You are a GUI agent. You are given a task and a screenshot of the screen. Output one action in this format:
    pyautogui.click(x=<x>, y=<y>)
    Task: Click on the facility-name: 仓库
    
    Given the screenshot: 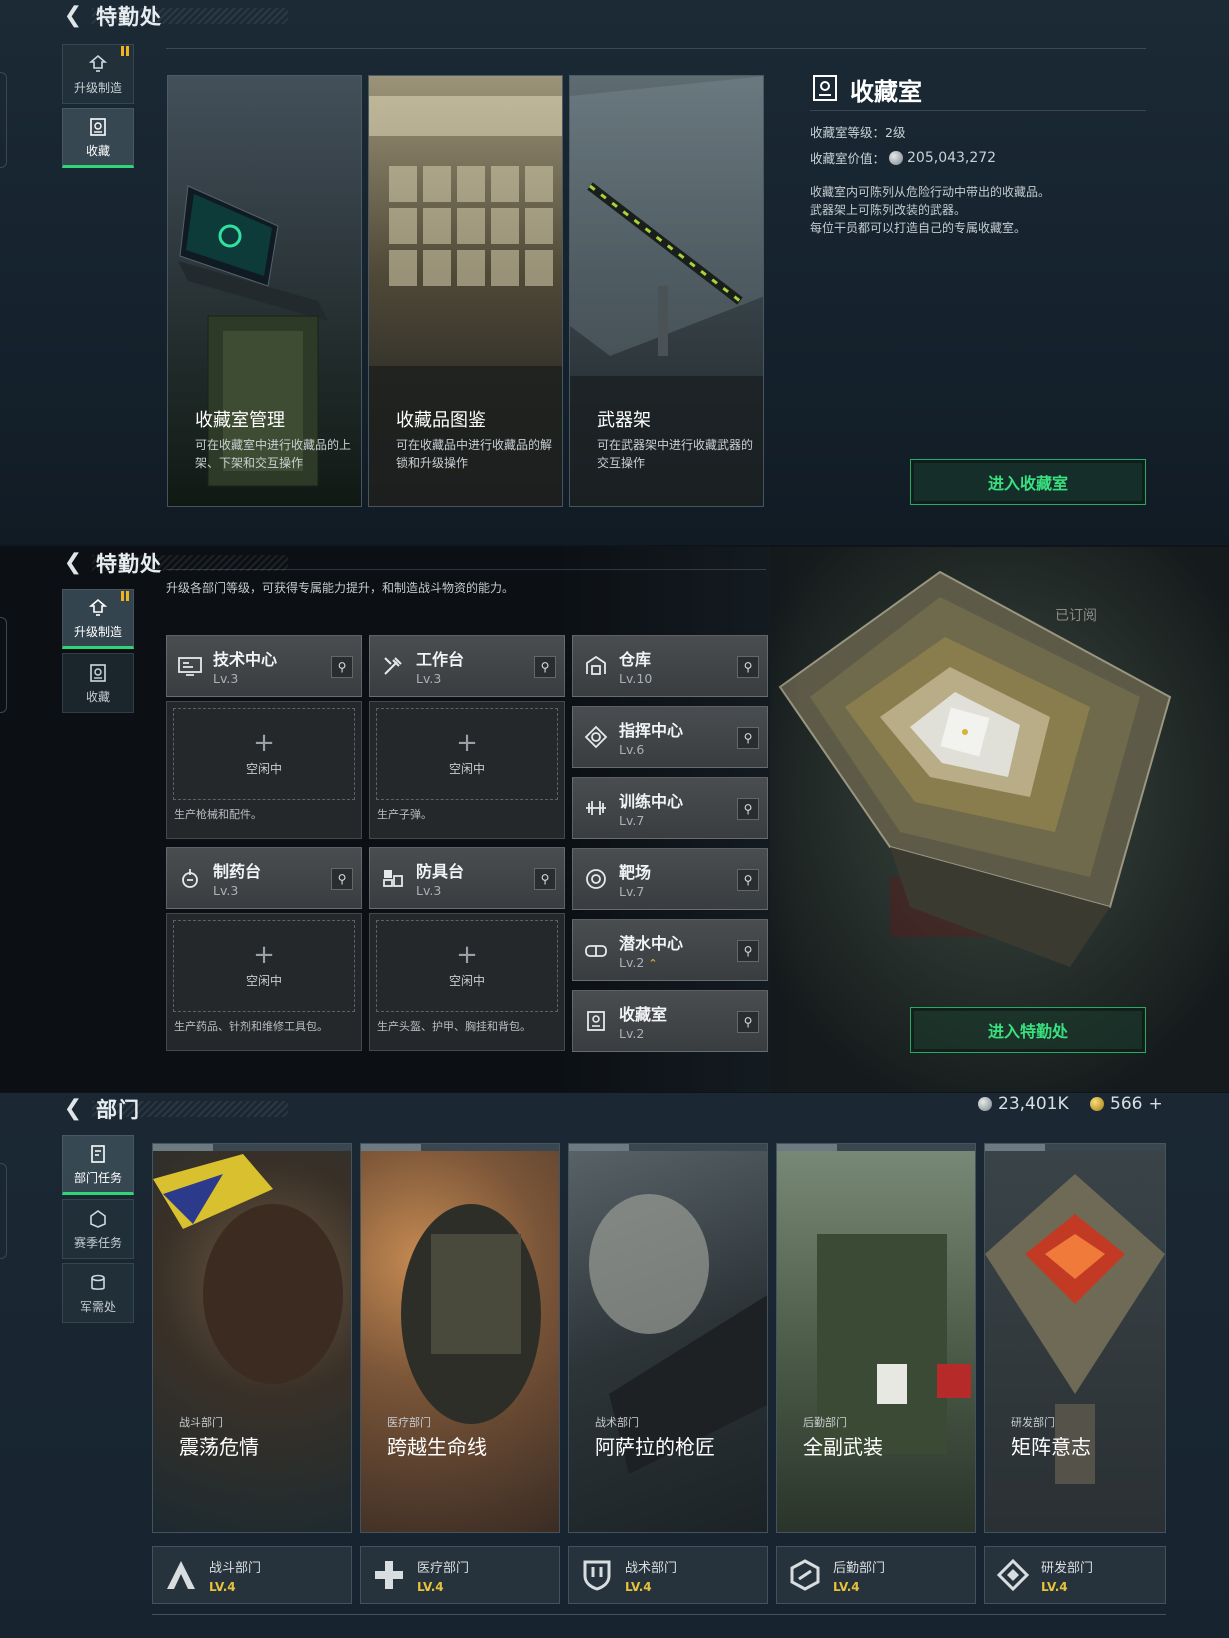 What is the action you would take?
    pyautogui.click(x=635, y=659)
    